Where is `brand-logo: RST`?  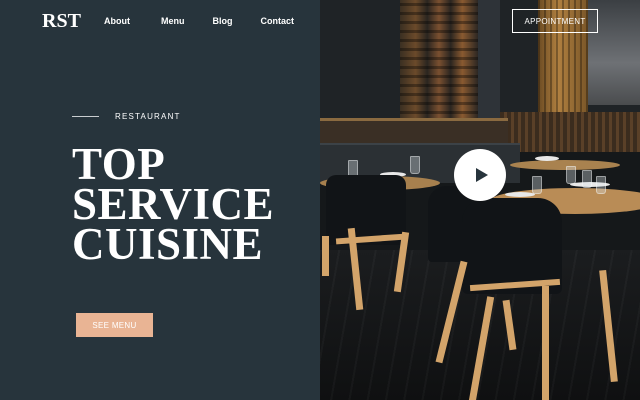
brand-logo: RST is located at coordinates (61, 21).